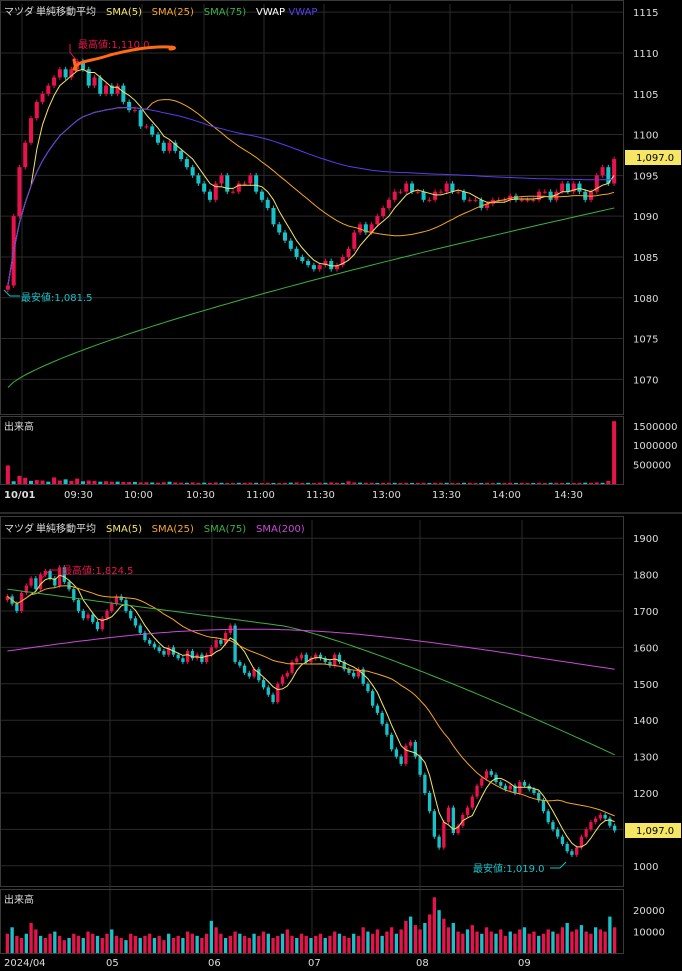 This screenshot has width=682, height=971. I want to click on legend-entry: VWAP, so click(302, 12).